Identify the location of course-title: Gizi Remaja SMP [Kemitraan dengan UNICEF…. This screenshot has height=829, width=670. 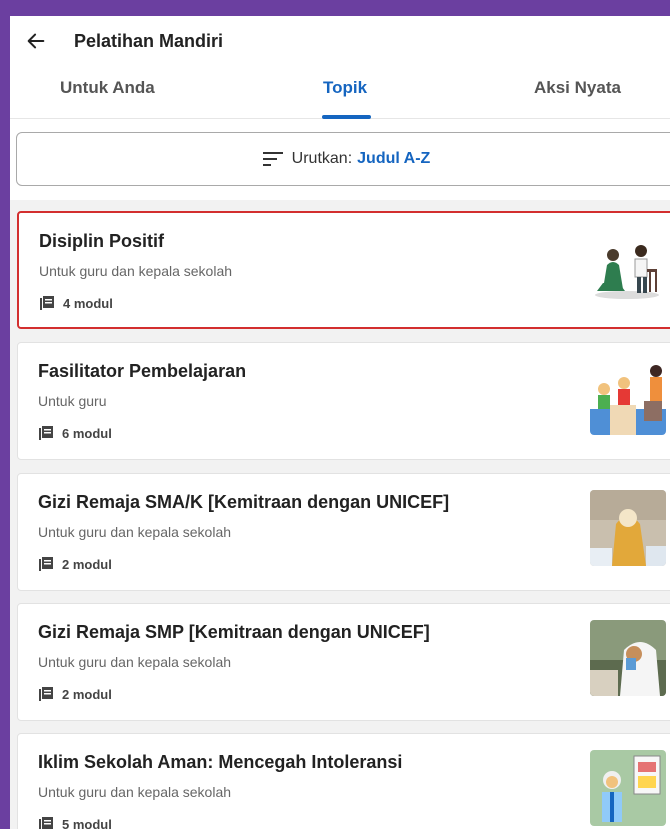
(234, 632).